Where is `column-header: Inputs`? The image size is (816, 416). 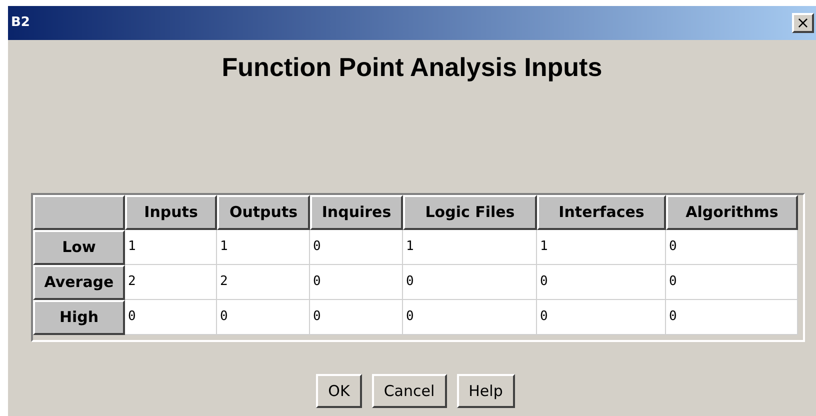 column-header: Inputs is located at coordinates (171, 212).